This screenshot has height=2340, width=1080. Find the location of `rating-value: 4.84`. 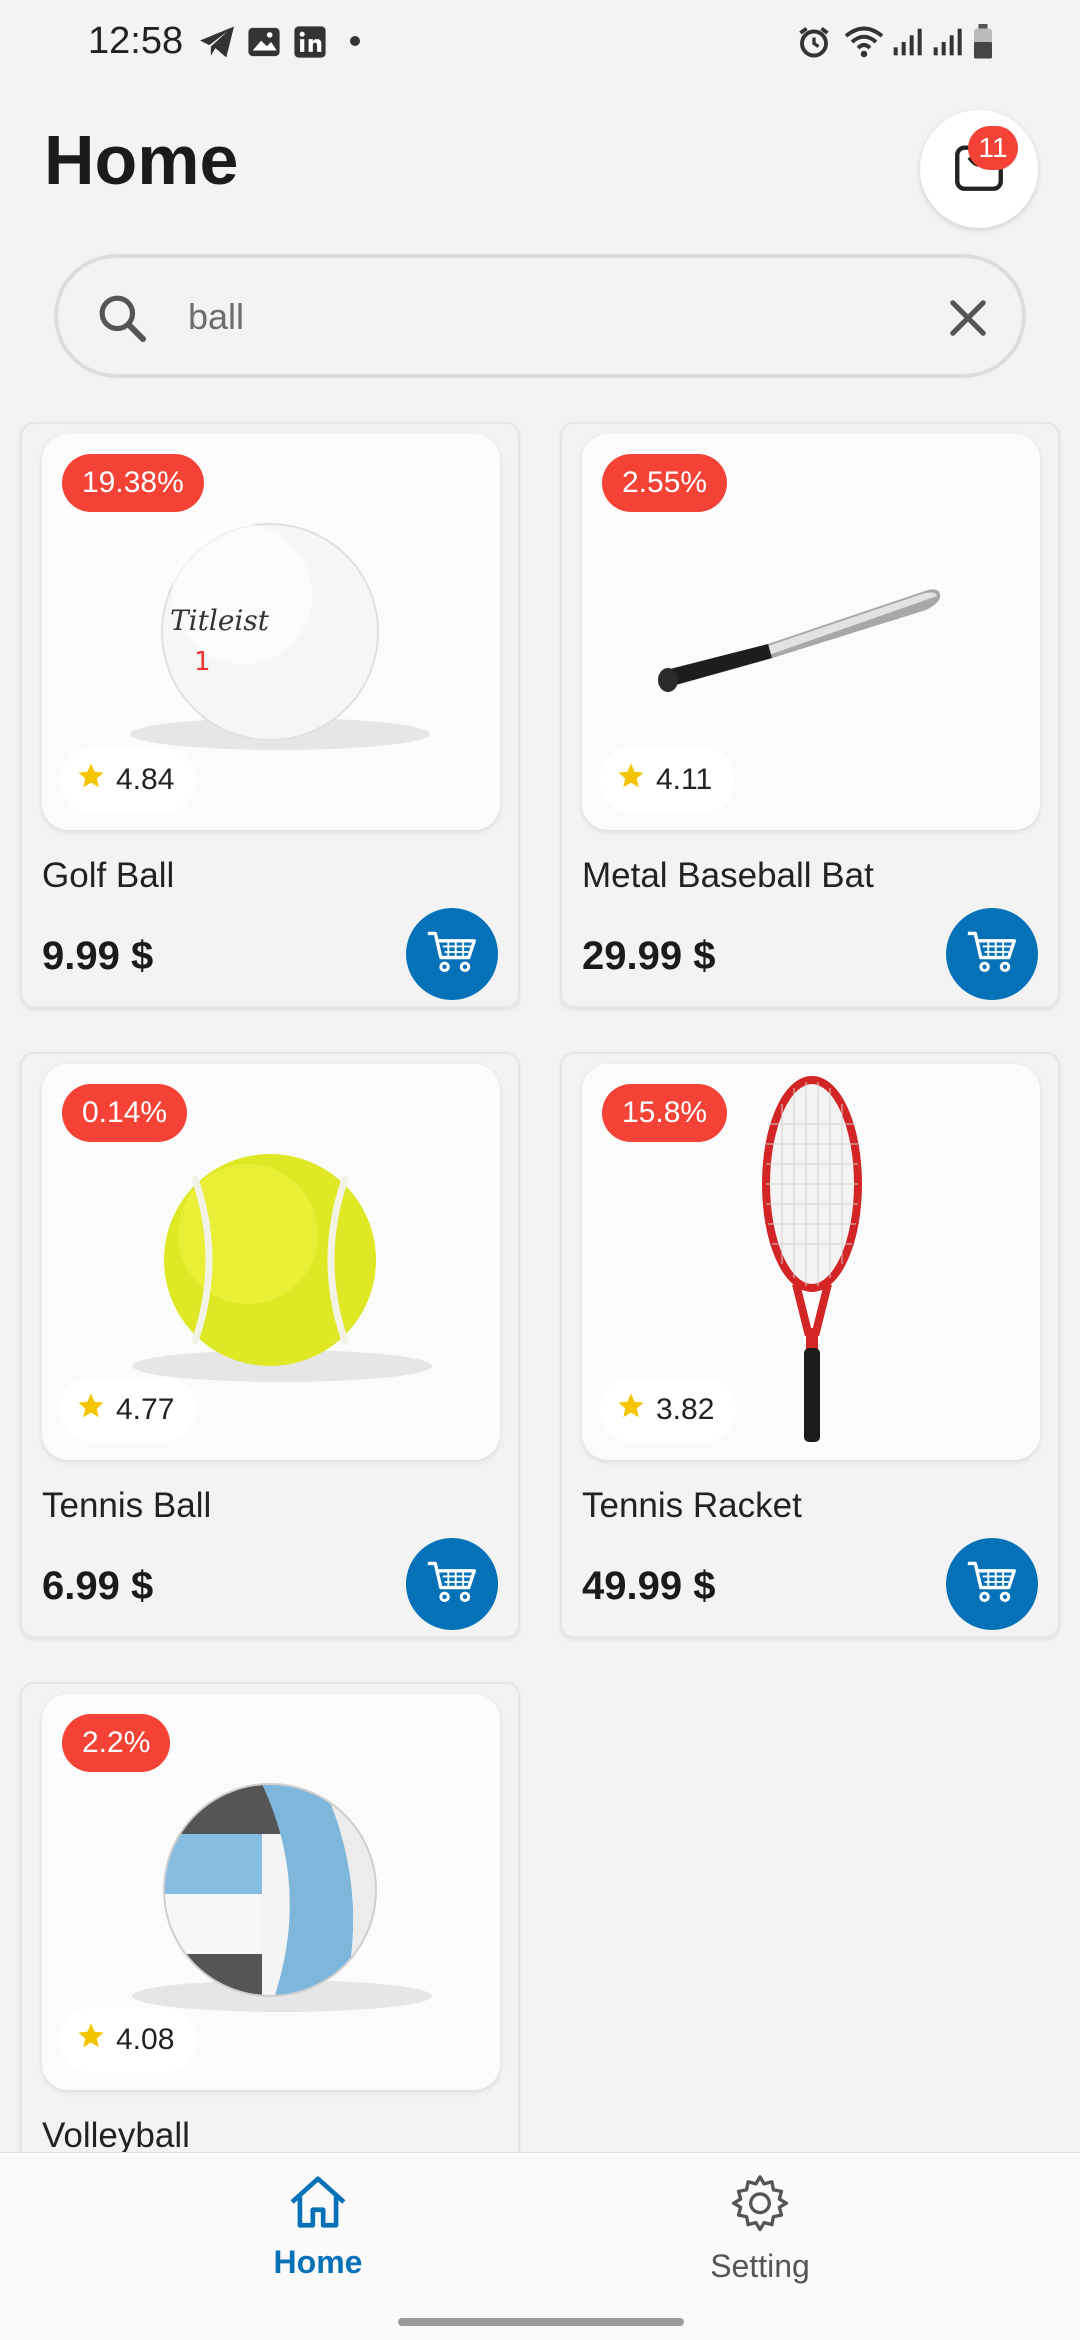

rating-value: 4.84 is located at coordinates (145, 779).